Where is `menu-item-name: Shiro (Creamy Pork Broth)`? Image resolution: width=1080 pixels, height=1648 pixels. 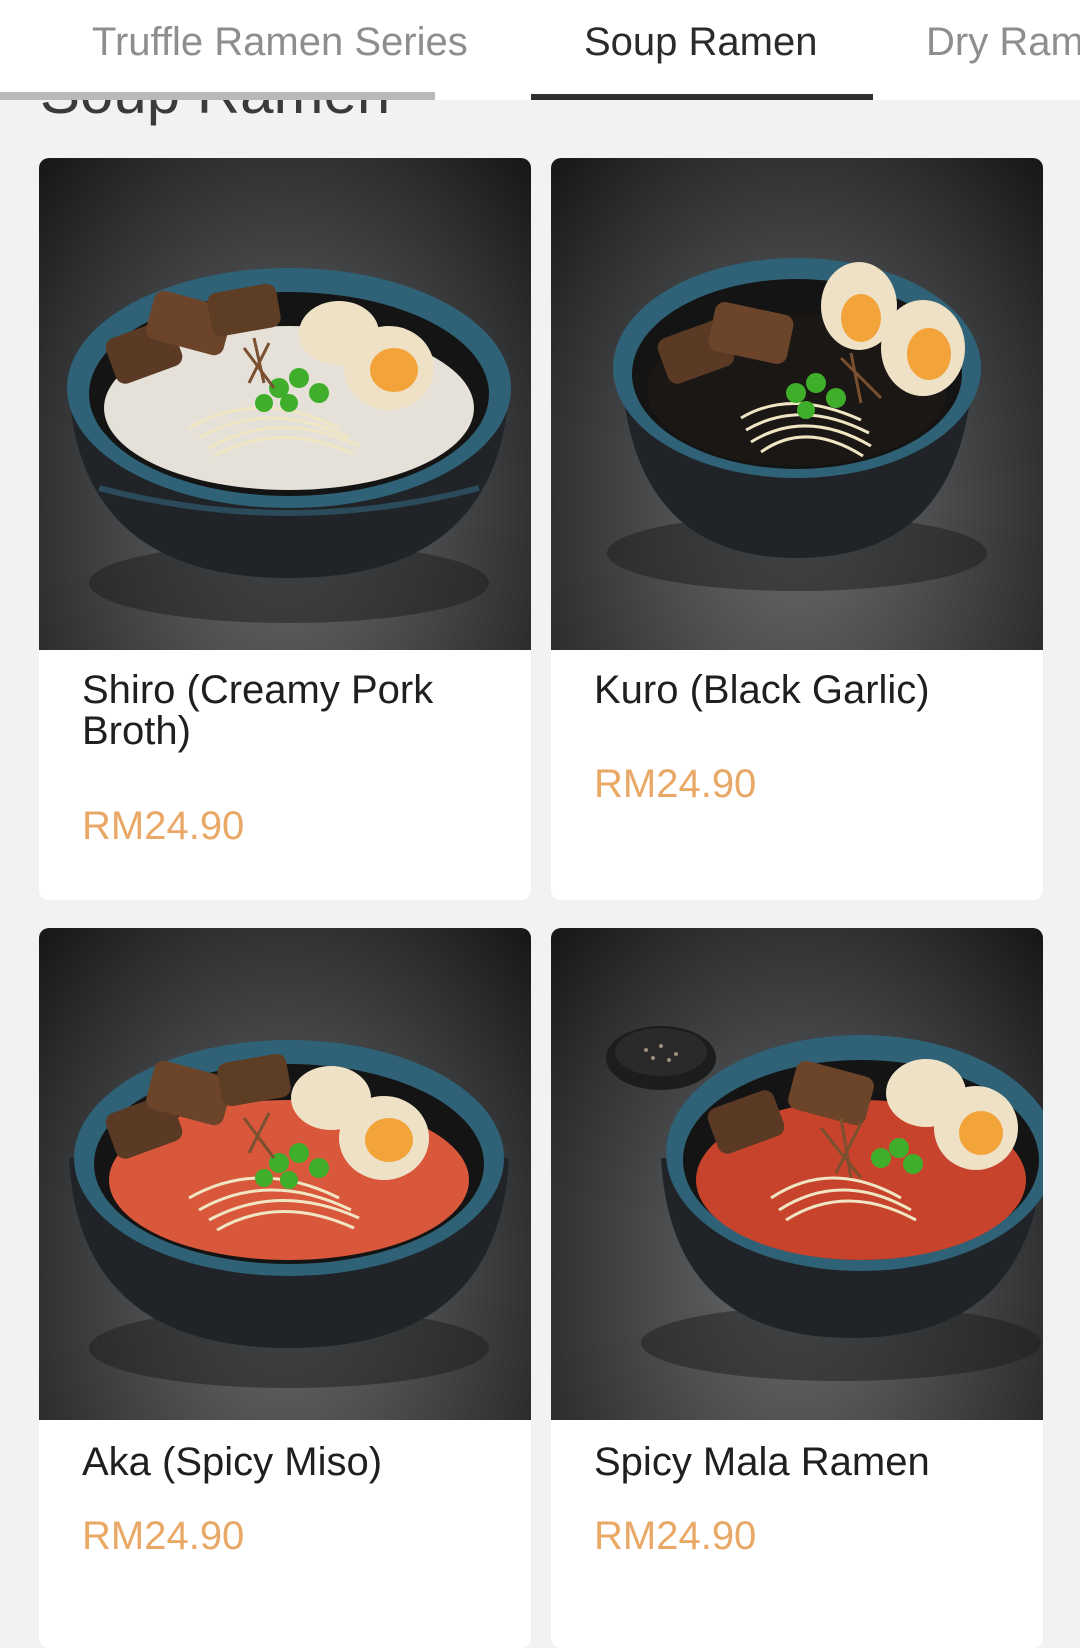
menu-item-name: Shiro (Creamy Pork Broth) is located at coordinates (258, 710).